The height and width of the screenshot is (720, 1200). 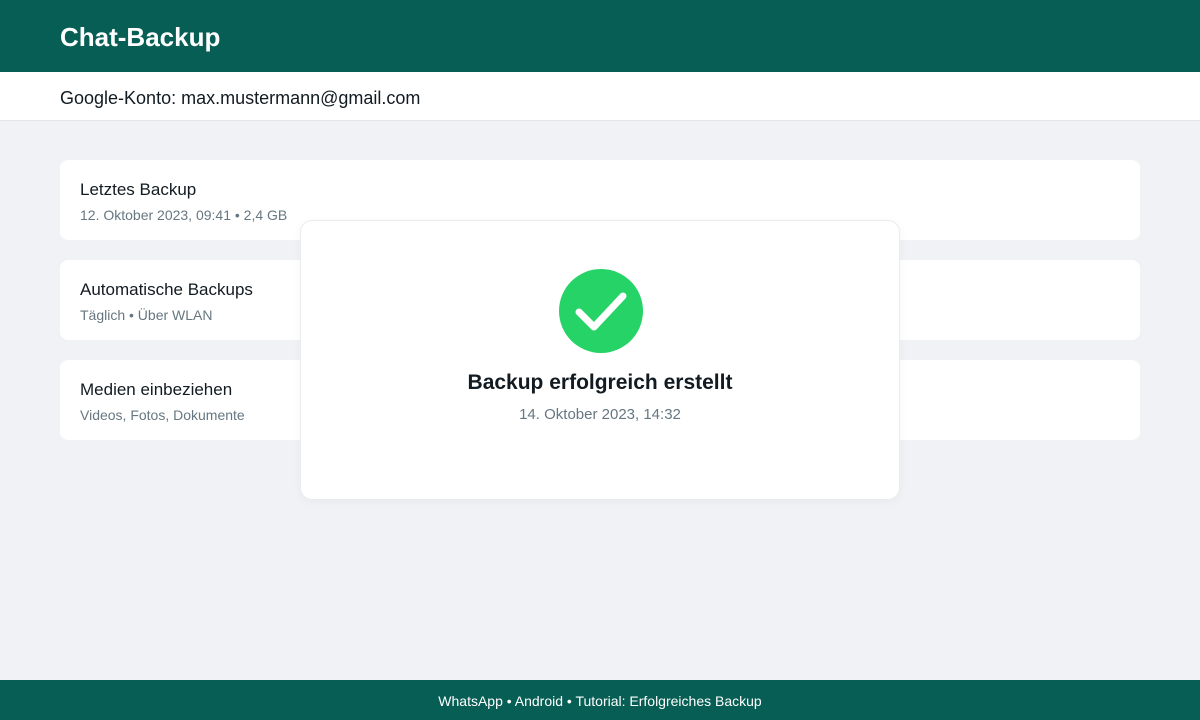 What do you see at coordinates (601, 311) in the screenshot?
I see `checkmark-circle-icon` at bounding box center [601, 311].